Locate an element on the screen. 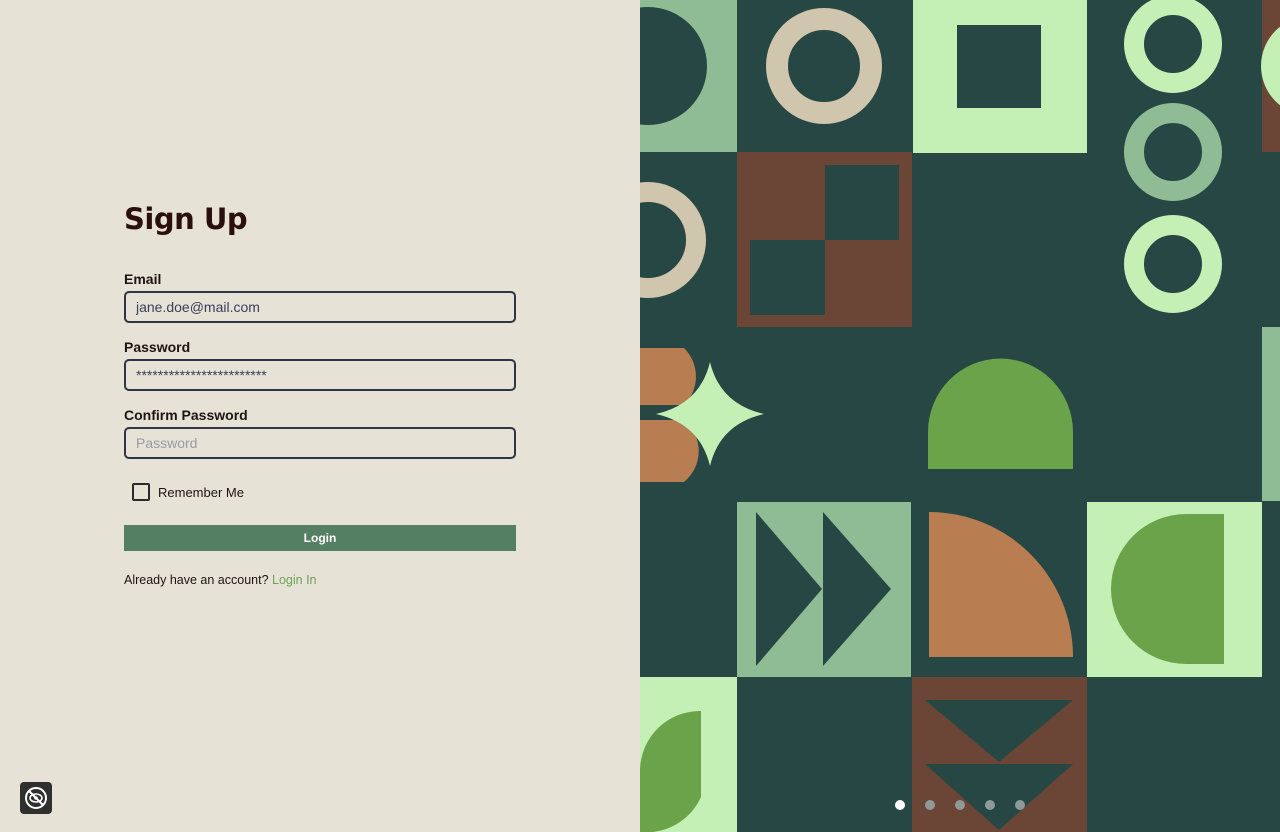  confirm-password-field is located at coordinates (320, 443).